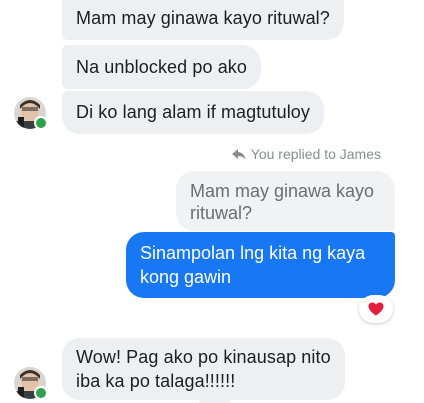  I want to click on quoted-message: Mam may ginawa kayo rituwal?, so click(285, 201).